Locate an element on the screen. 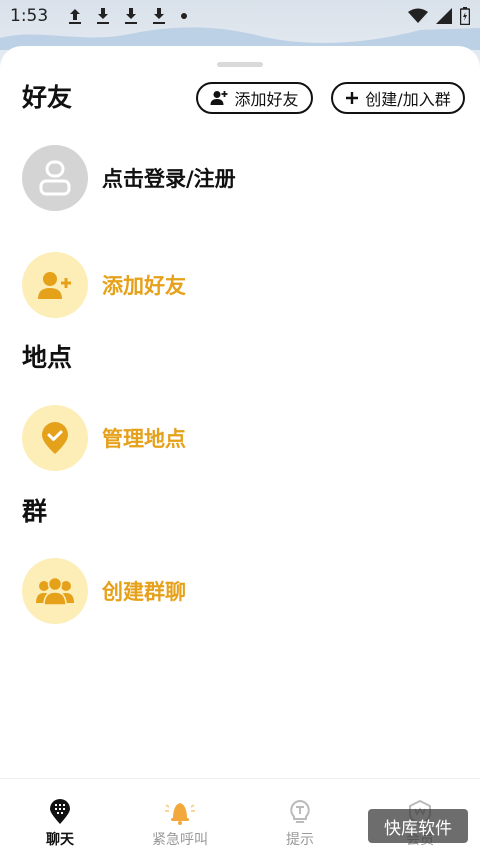  location-check-icon is located at coordinates (55, 438).